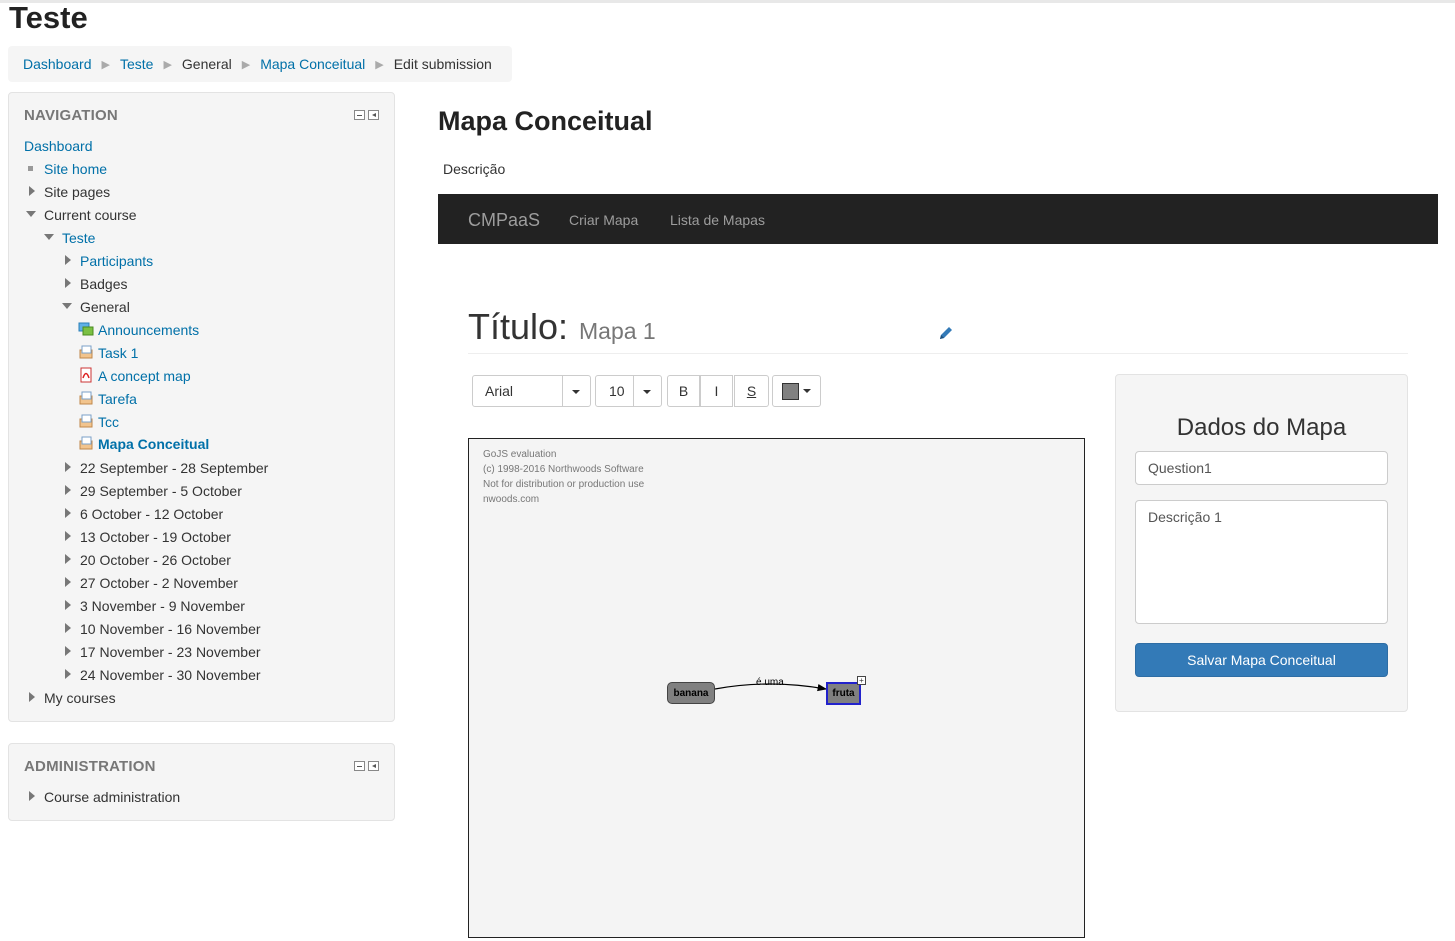 The width and height of the screenshot is (1455, 941). Describe the element at coordinates (717, 220) in the screenshot. I see `navbar-lista-de-mapas: Lista de Mapas` at that location.